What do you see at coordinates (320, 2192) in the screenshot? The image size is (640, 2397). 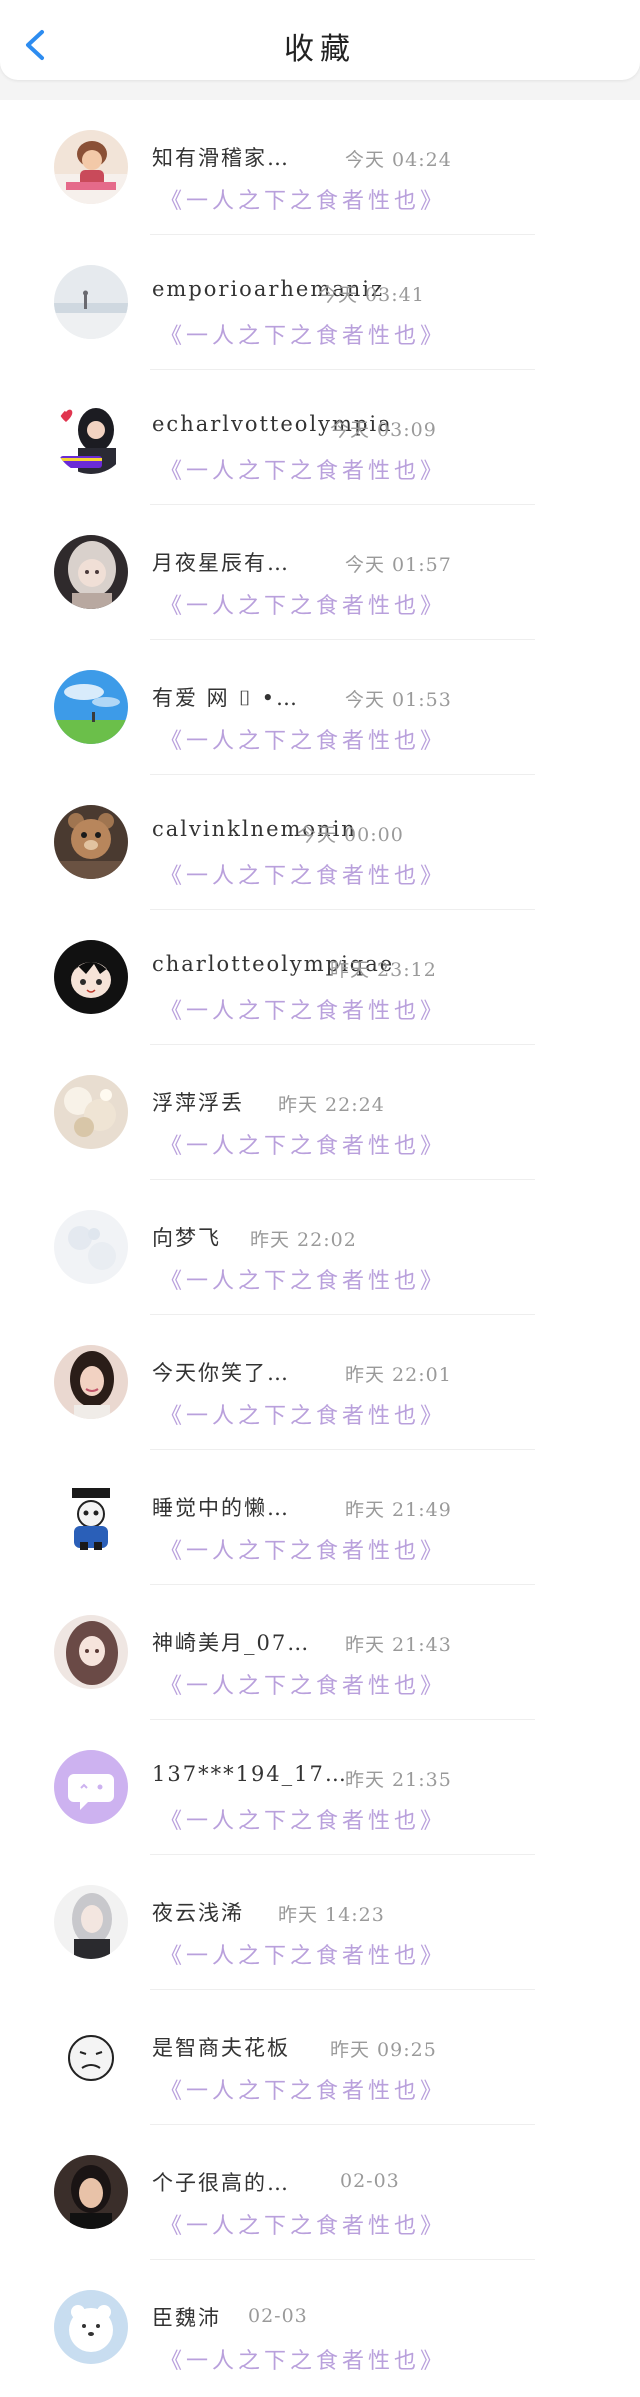 I see `list-item: 个子很高的… 02-03 《一人之下之食者性也》` at bounding box center [320, 2192].